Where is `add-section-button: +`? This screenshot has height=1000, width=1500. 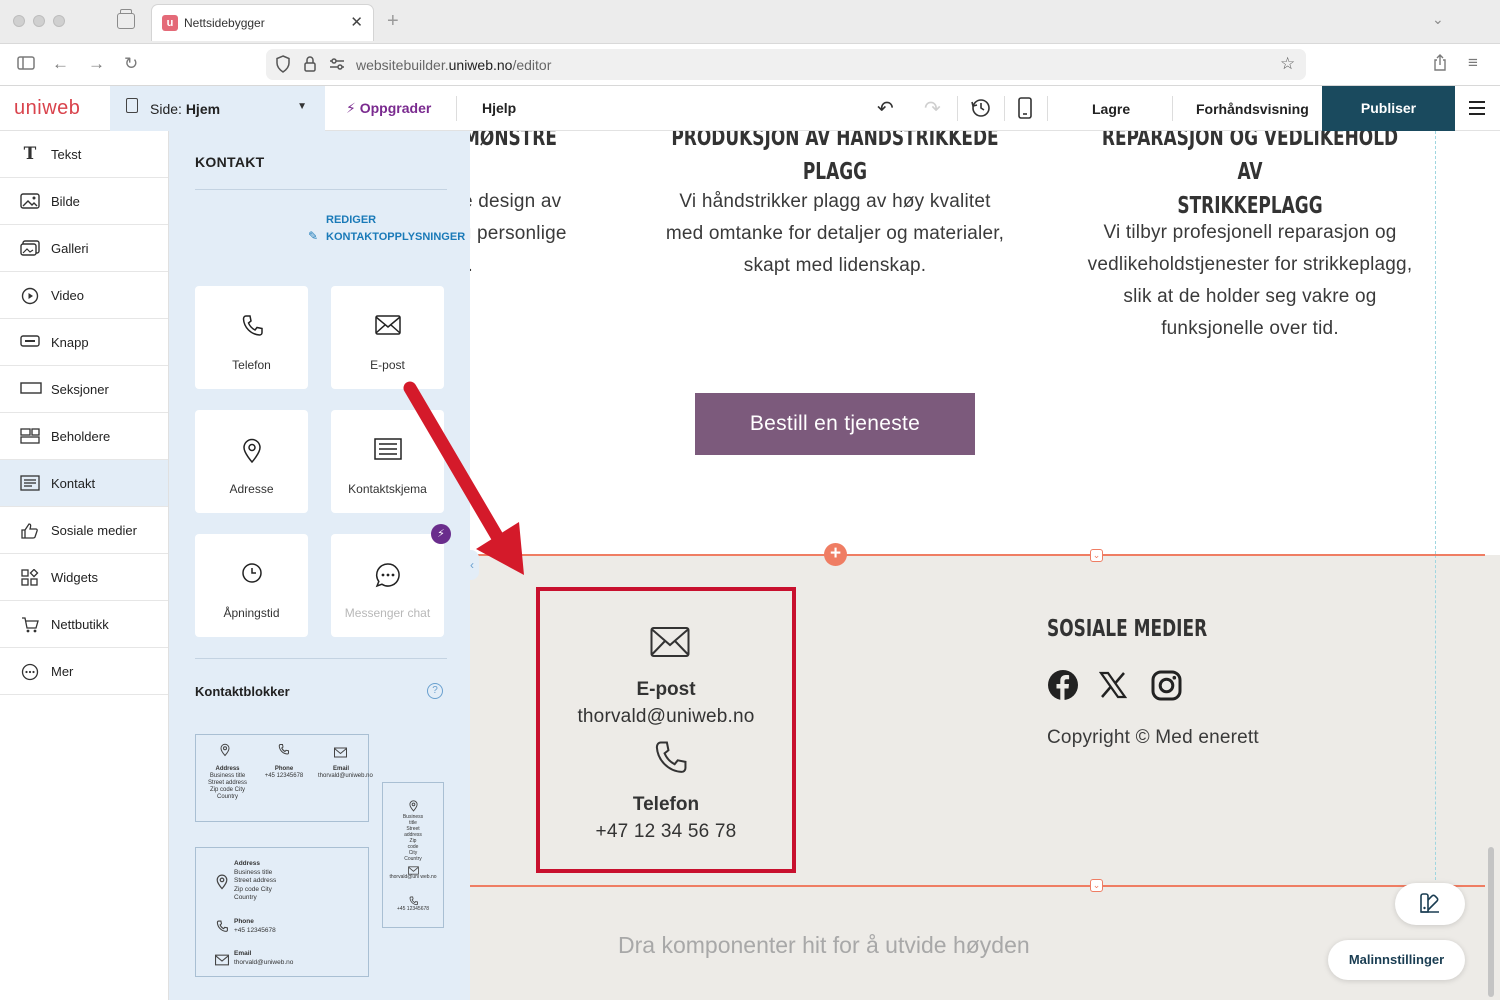
add-section-button: + is located at coordinates (835, 554).